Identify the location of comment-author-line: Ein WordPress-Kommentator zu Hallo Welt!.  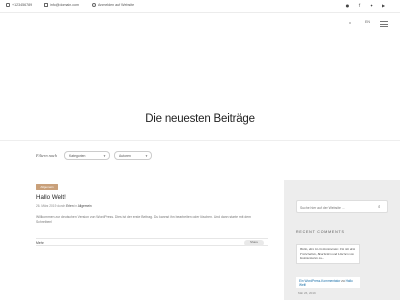
(328, 282).